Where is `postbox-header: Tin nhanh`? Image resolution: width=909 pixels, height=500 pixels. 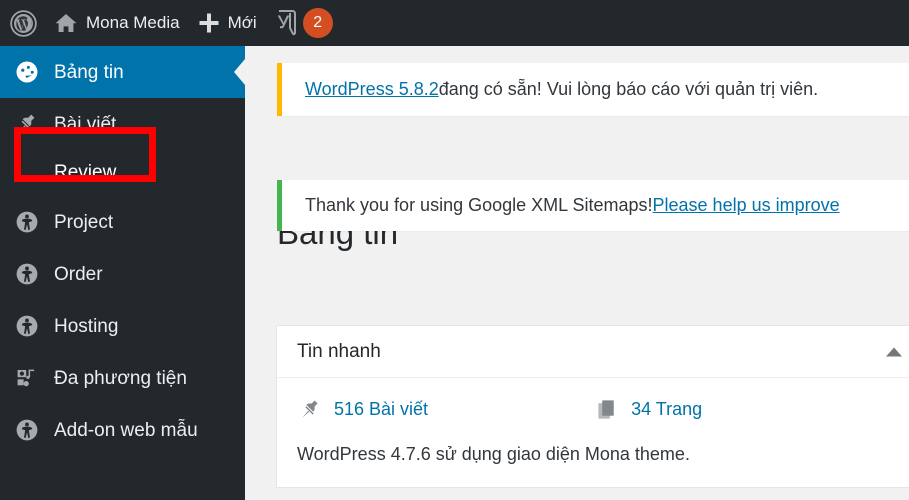 postbox-header: Tin nhanh is located at coordinates (593, 352).